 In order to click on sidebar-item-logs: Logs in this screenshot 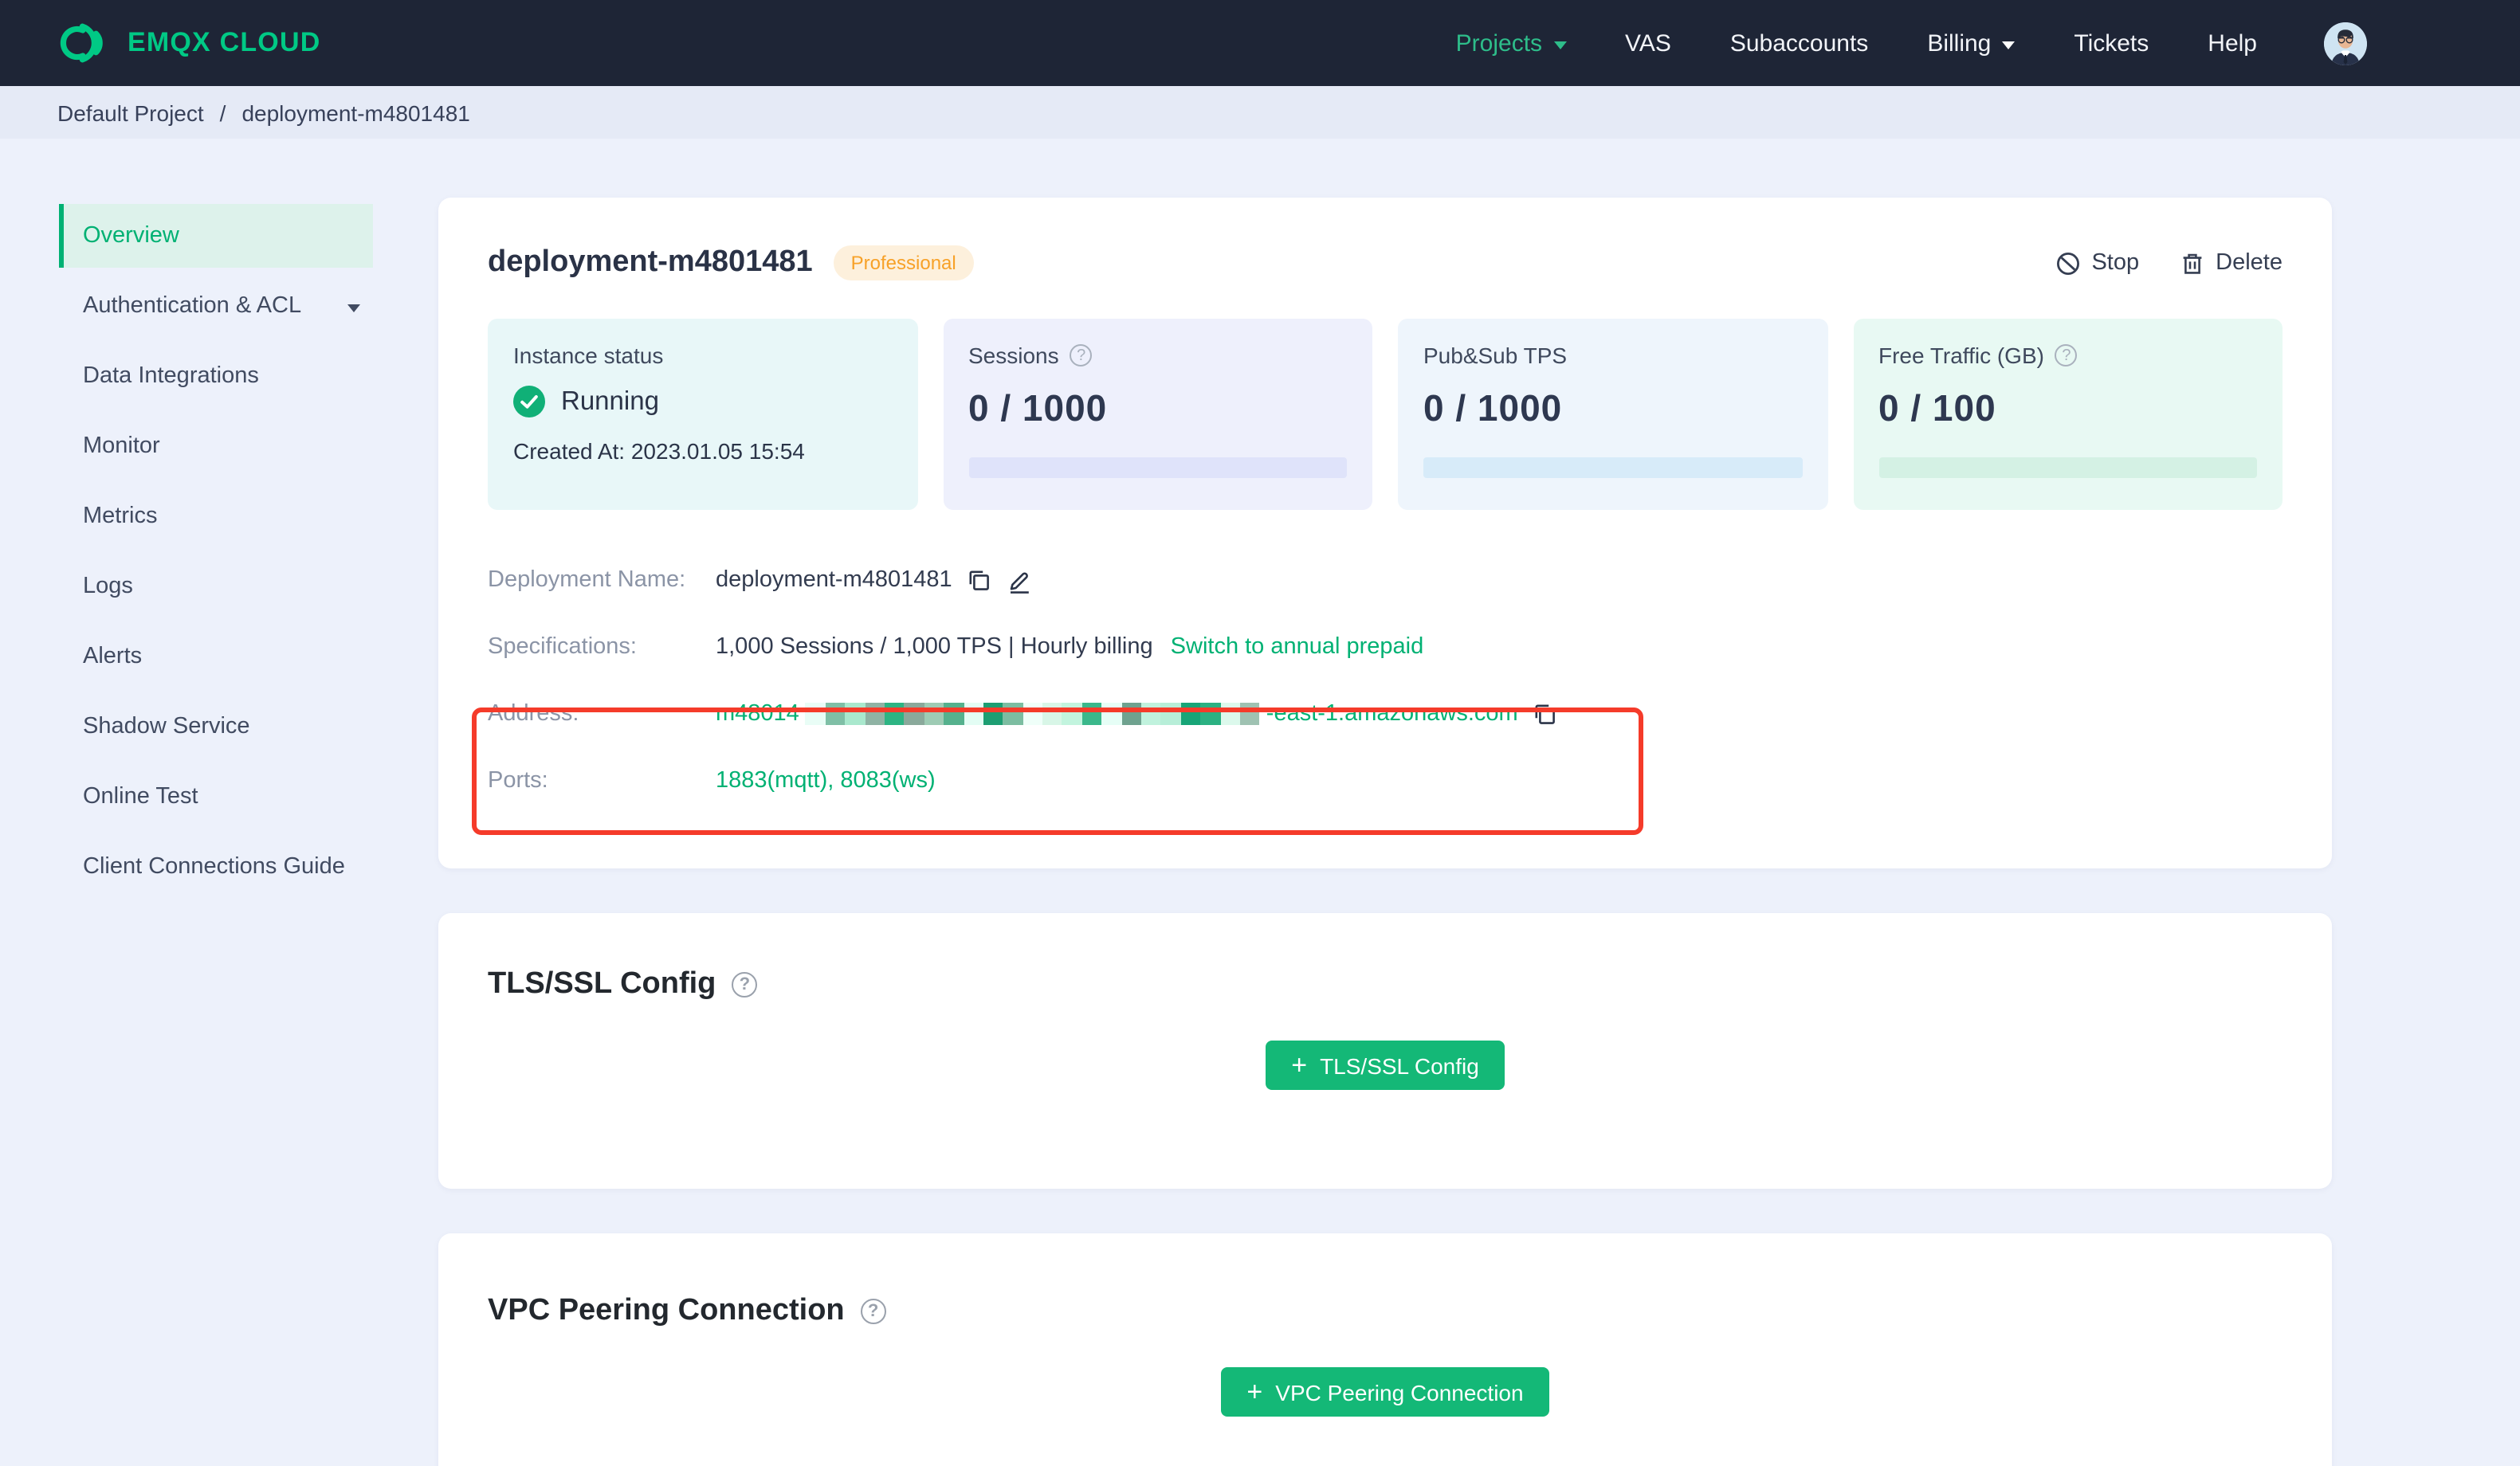, I will do `click(216, 586)`.